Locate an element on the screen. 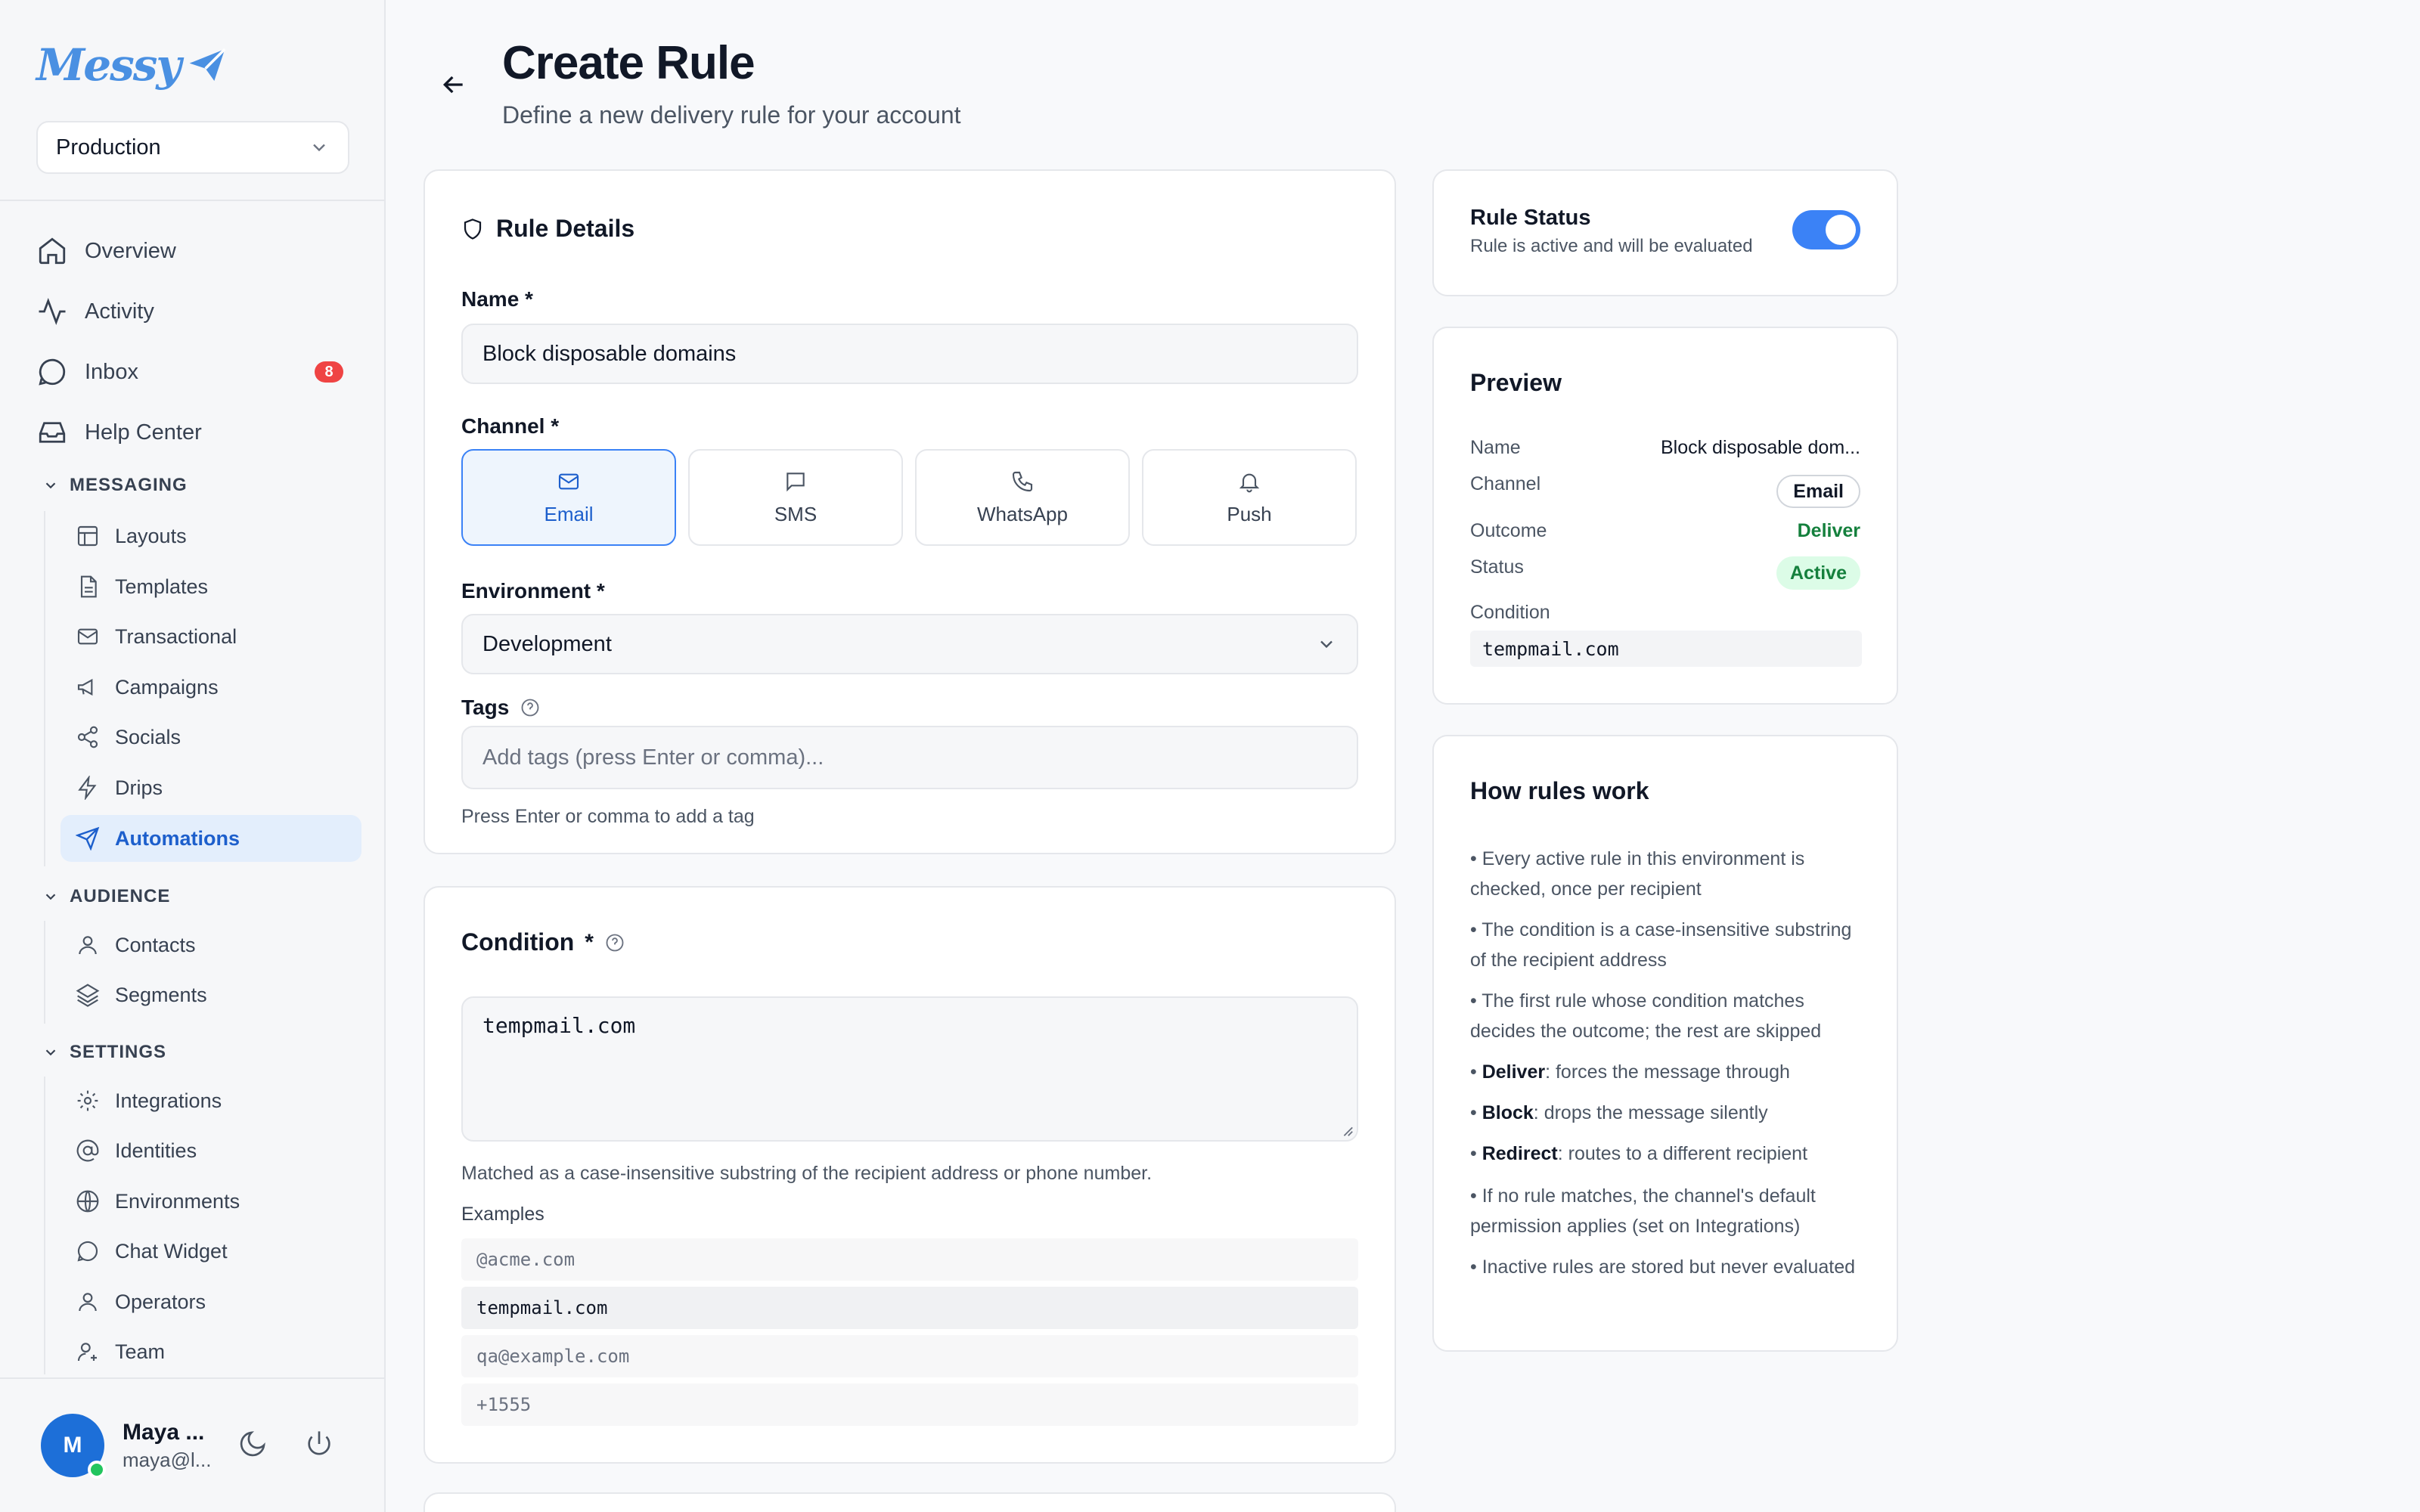 The image size is (2420, 1512). section-toggle-messaging: MESSAGING is located at coordinates (115, 485).